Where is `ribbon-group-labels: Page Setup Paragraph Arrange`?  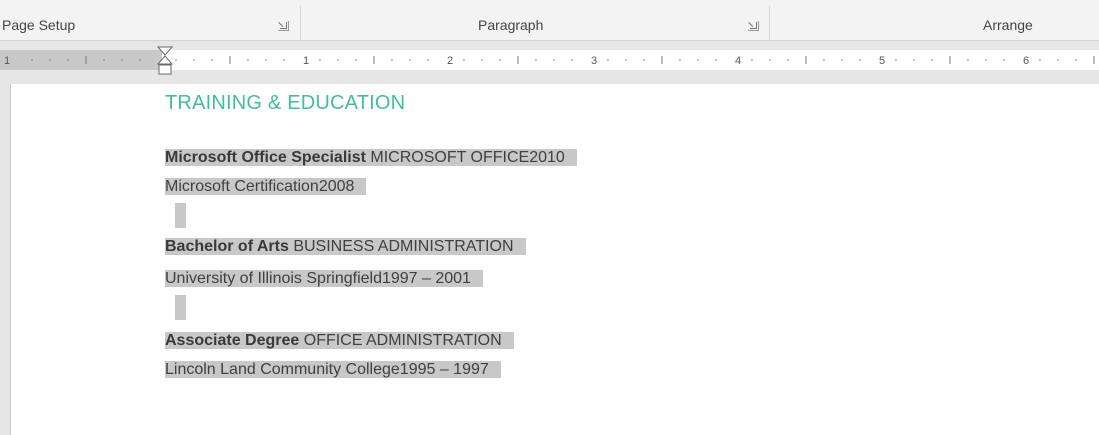
ribbon-group-labels: Page Setup Paragraph Arrange is located at coordinates (549, 20).